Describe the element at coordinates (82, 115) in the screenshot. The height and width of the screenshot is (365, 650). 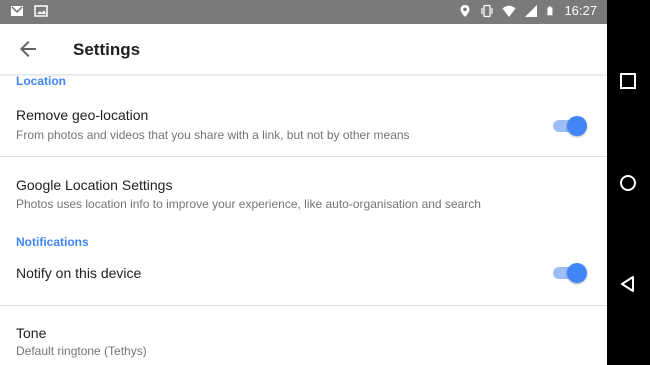
I see `setting-title: Remove geo-location` at that location.